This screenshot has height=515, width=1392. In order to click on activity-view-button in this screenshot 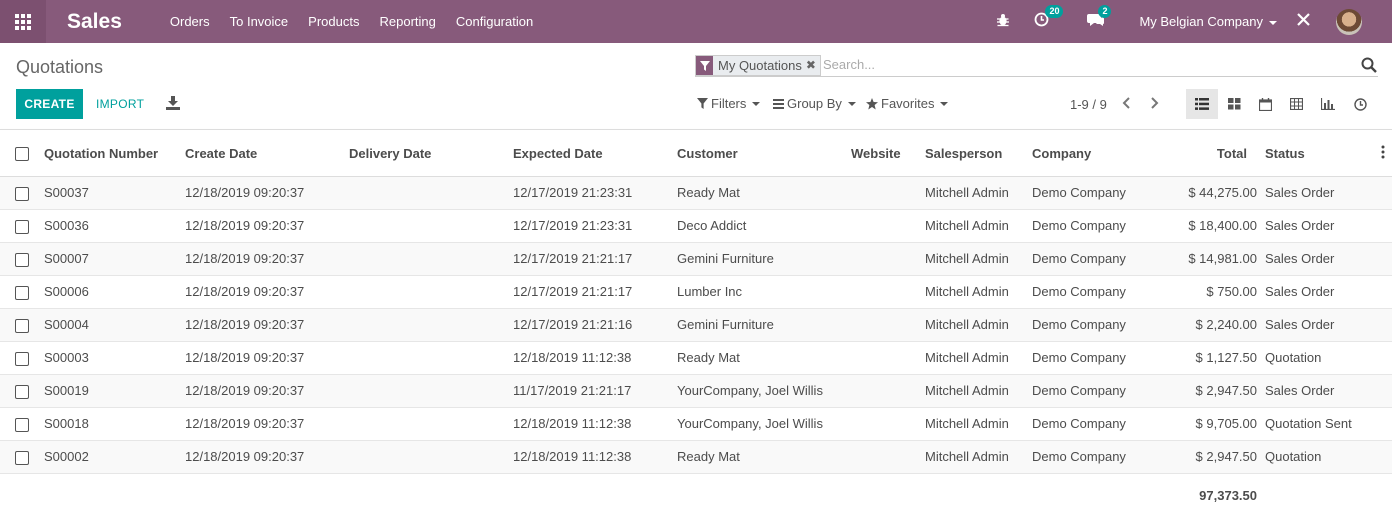, I will do `click(1360, 104)`.